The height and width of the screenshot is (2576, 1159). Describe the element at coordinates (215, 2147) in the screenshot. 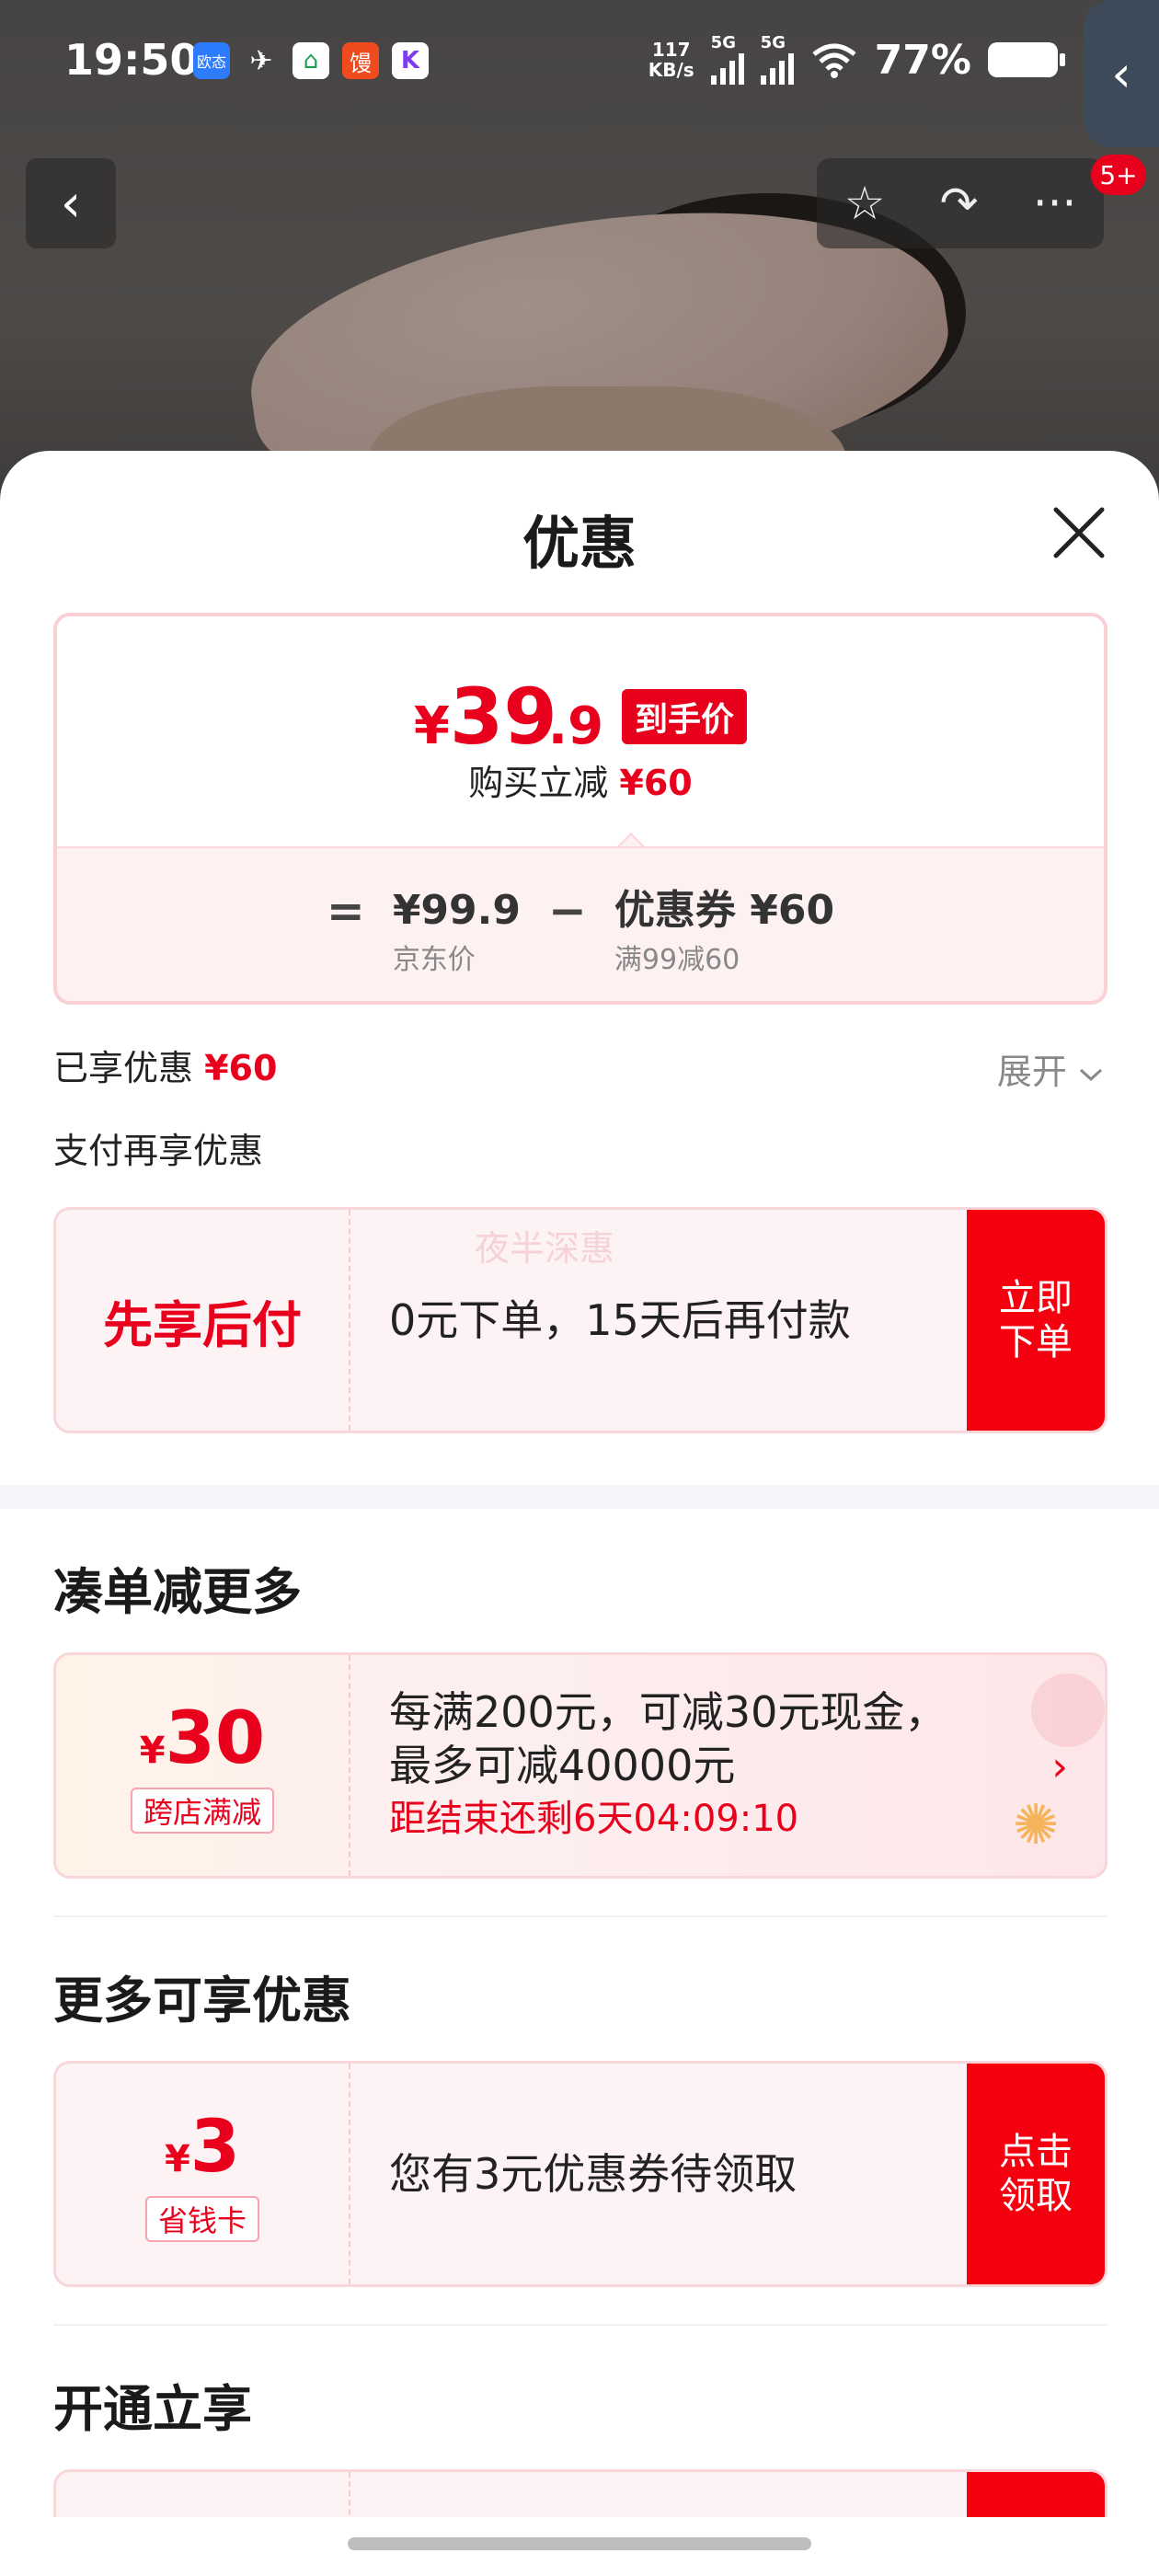

I see `save-card-value: 3` at that location.